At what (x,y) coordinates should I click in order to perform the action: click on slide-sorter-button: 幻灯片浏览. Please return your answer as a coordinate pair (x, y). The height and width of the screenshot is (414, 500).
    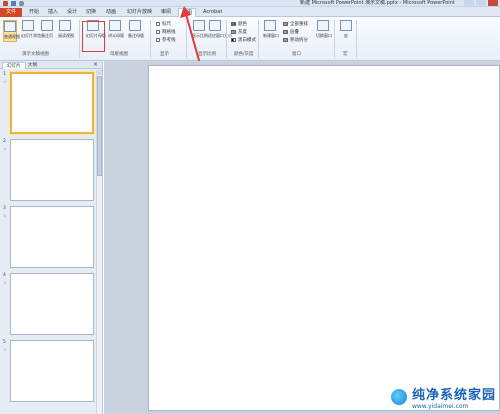
    Looking at the image, I should click on (31, 31).